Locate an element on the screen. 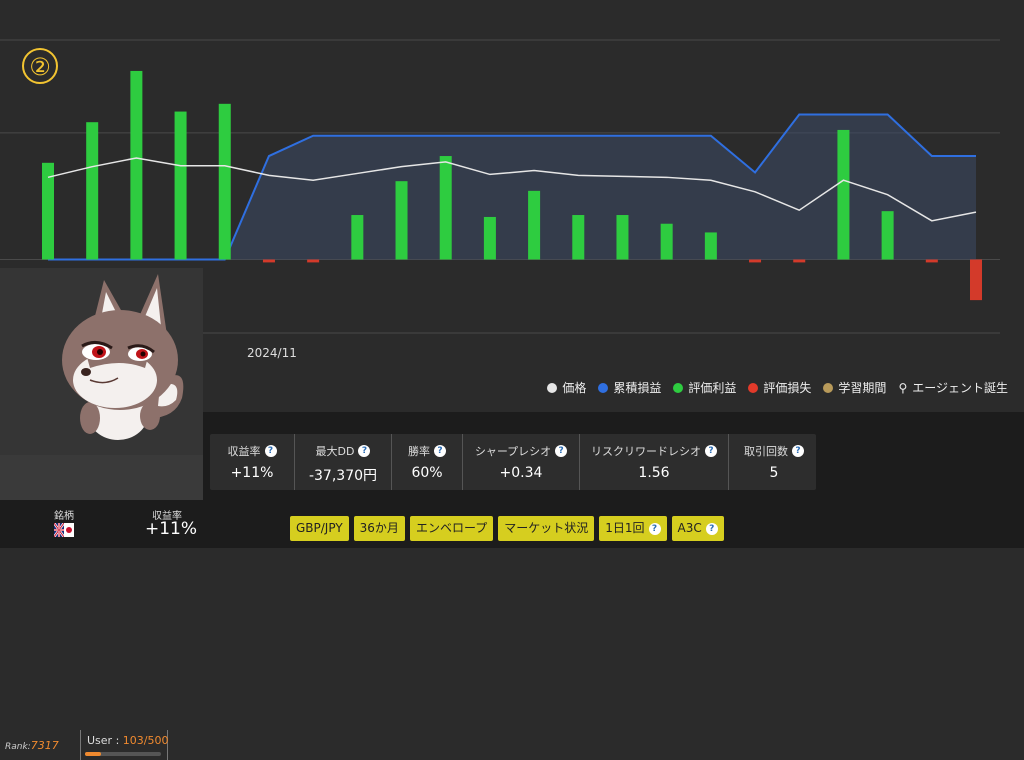 The width and height of the screenshot is (1024, 760). user-progress-bar is located at coordinates (123, 754).